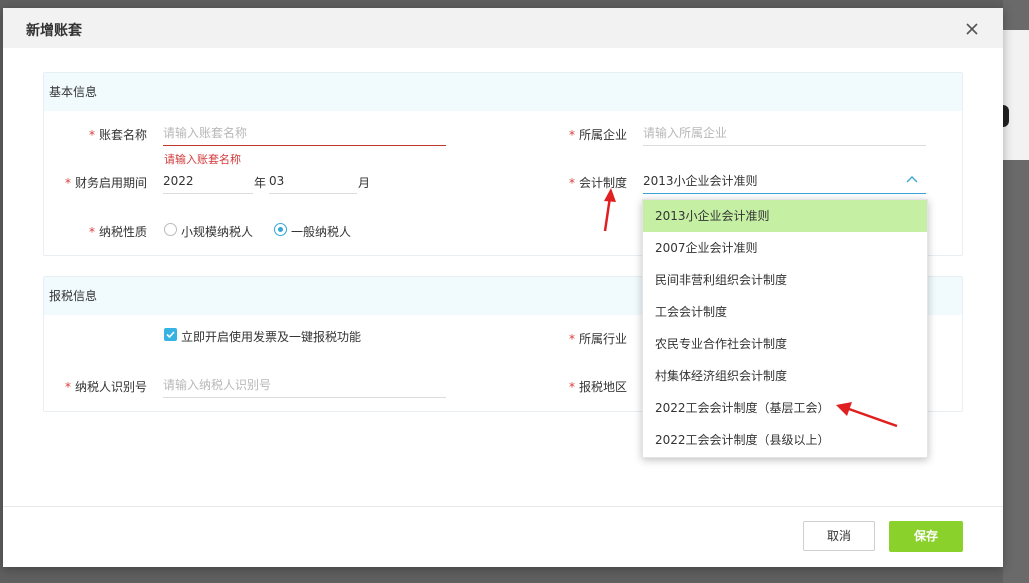  Describe the element at coordinates (784, 181) in the screenshot. I see `accounting-system-select: 2013小企业会计准则` at that location.